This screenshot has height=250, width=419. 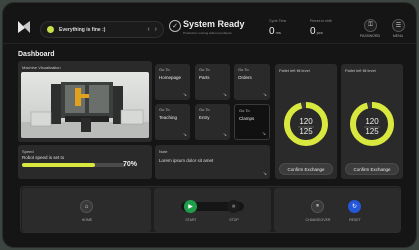 I want to click on pause-icon: ⏸, so click(x=317, y=206).